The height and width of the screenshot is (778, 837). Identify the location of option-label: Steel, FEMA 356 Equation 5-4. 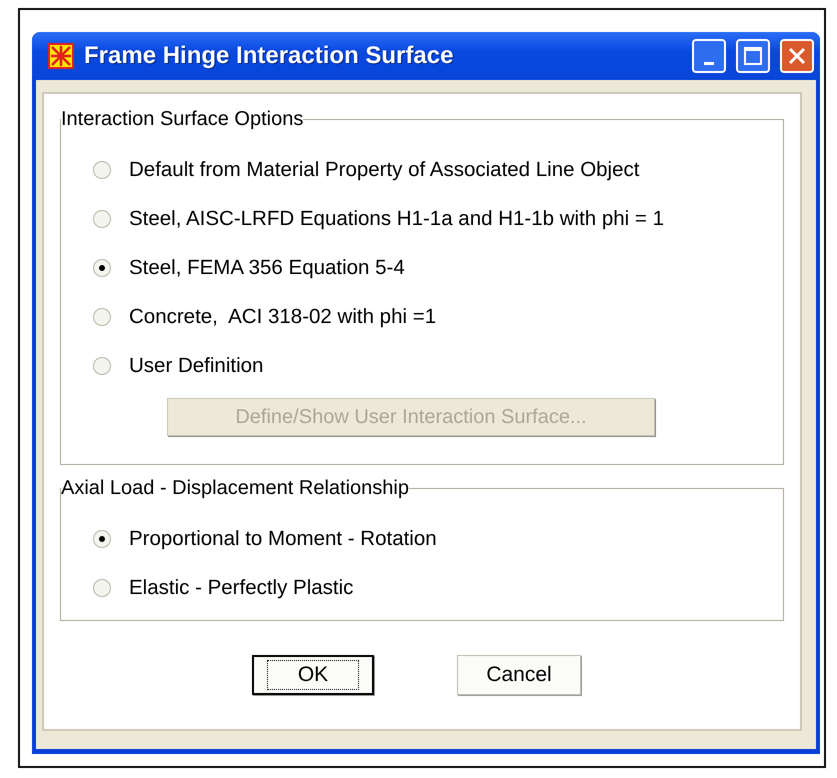
(267, 268).